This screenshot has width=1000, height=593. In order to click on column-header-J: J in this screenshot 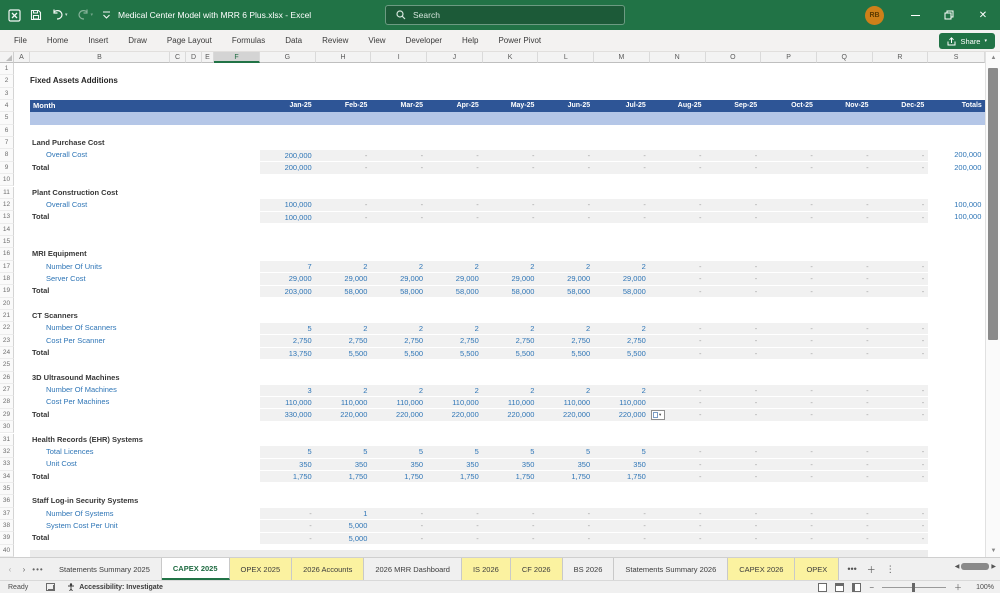, I will do `click(455, 57)`.